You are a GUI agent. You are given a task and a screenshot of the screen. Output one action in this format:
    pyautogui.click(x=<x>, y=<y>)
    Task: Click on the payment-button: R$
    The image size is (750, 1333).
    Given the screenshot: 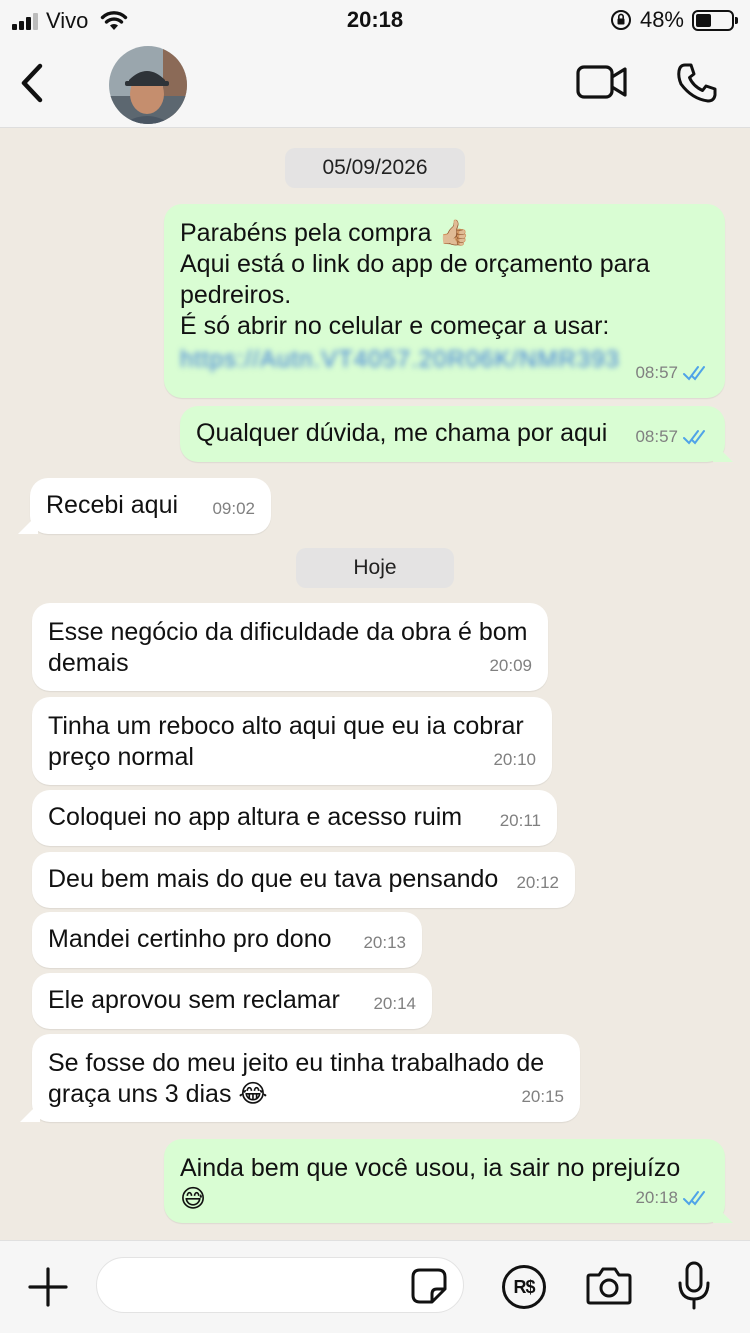 What is the action you would take?
    pyautogui.click(x=524, y=1287)
    